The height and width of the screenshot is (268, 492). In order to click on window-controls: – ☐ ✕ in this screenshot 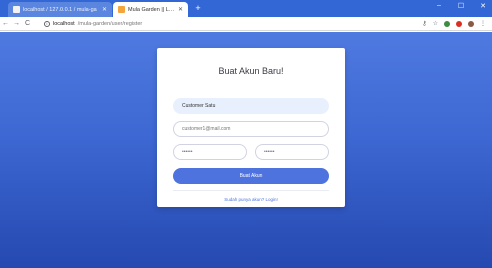, I will do `click(461, 6)`.